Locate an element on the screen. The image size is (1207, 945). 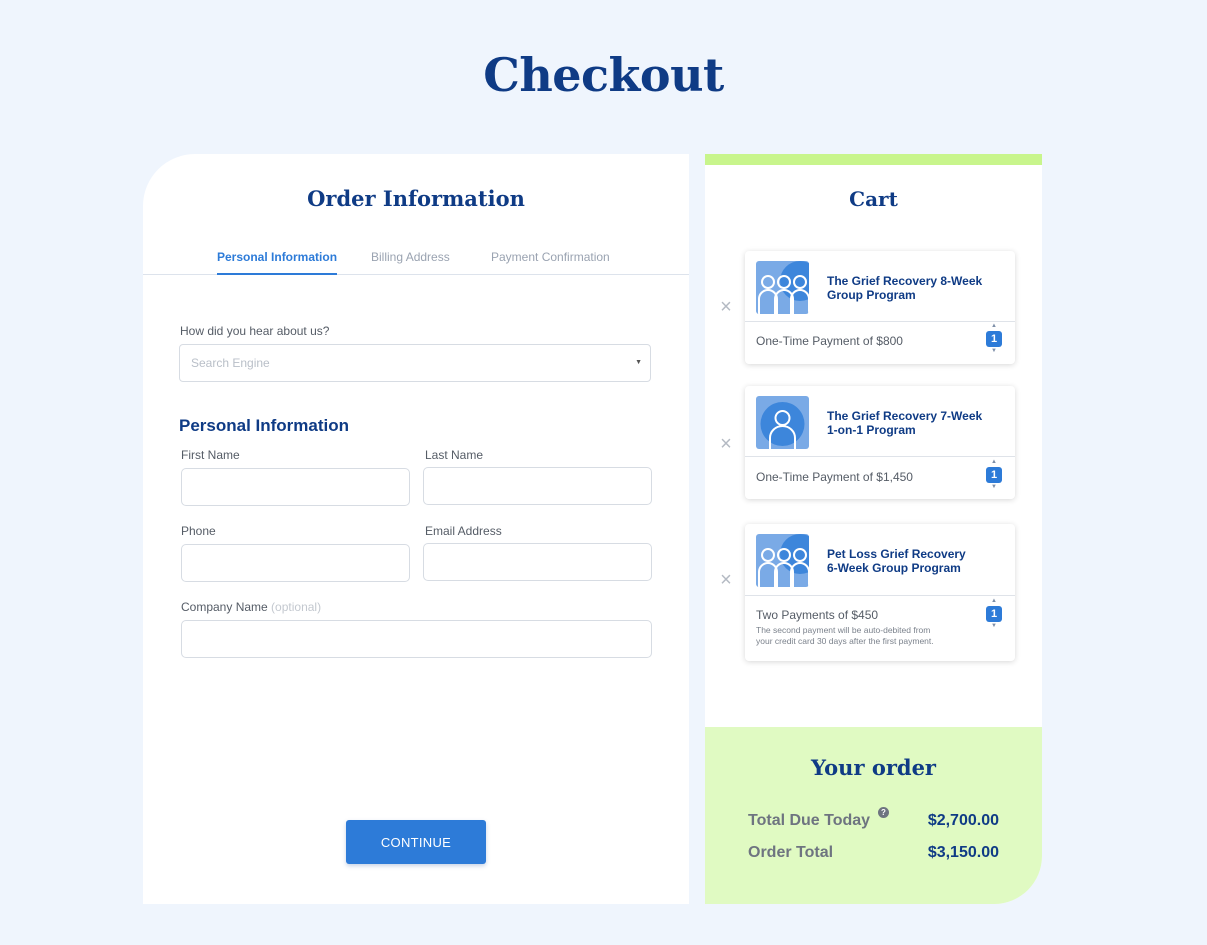
cart-item-2-payment: One-Time Payment of $1,450 is located at coordinates (834, 477).